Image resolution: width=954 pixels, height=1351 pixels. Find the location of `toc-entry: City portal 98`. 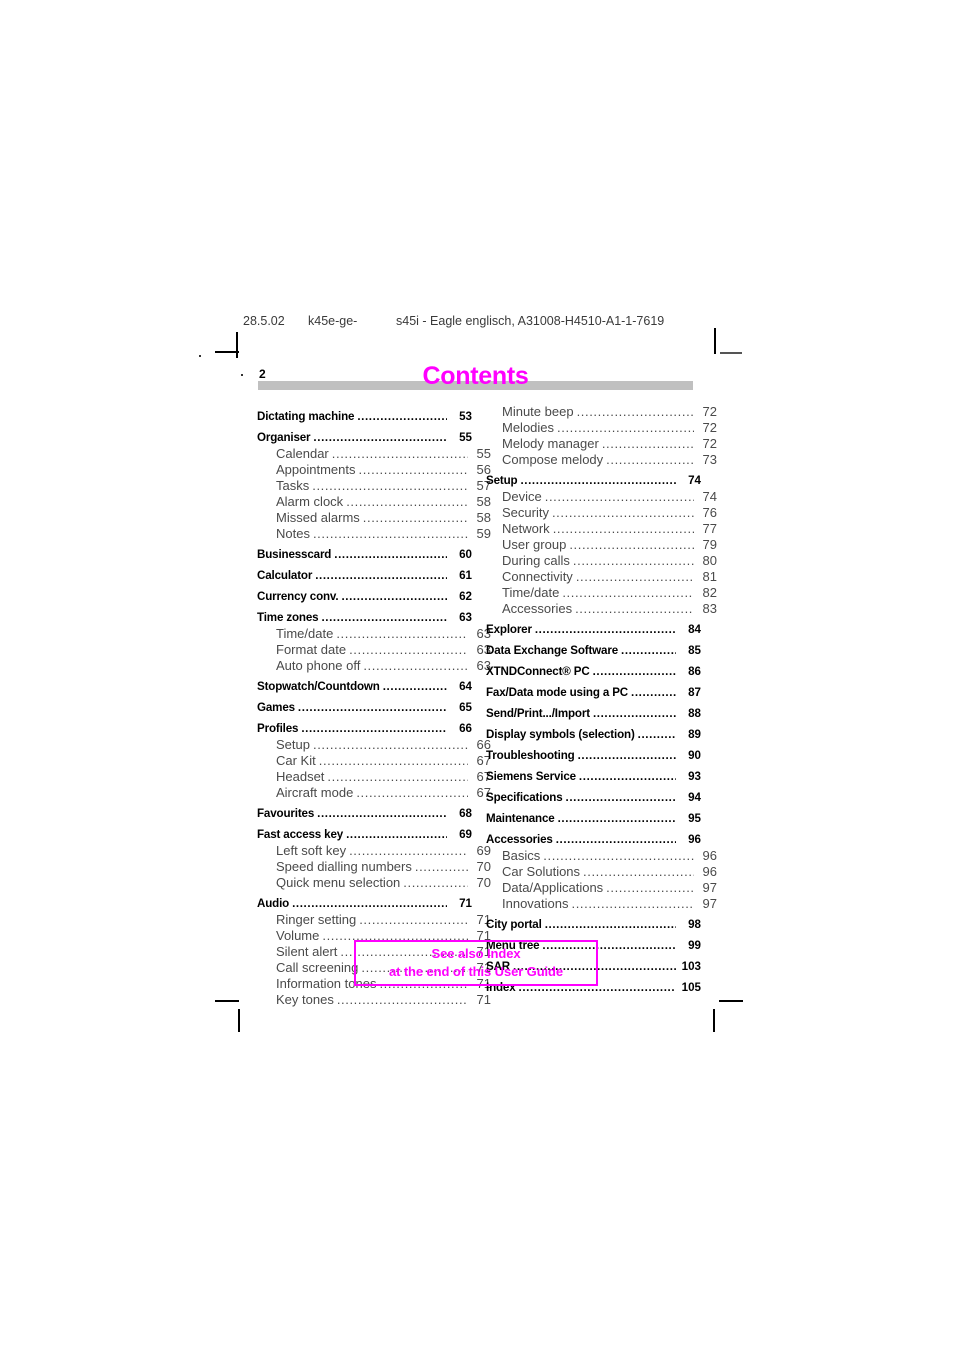

toc-entry: City portal 98 is located at coordinates (593, 920).